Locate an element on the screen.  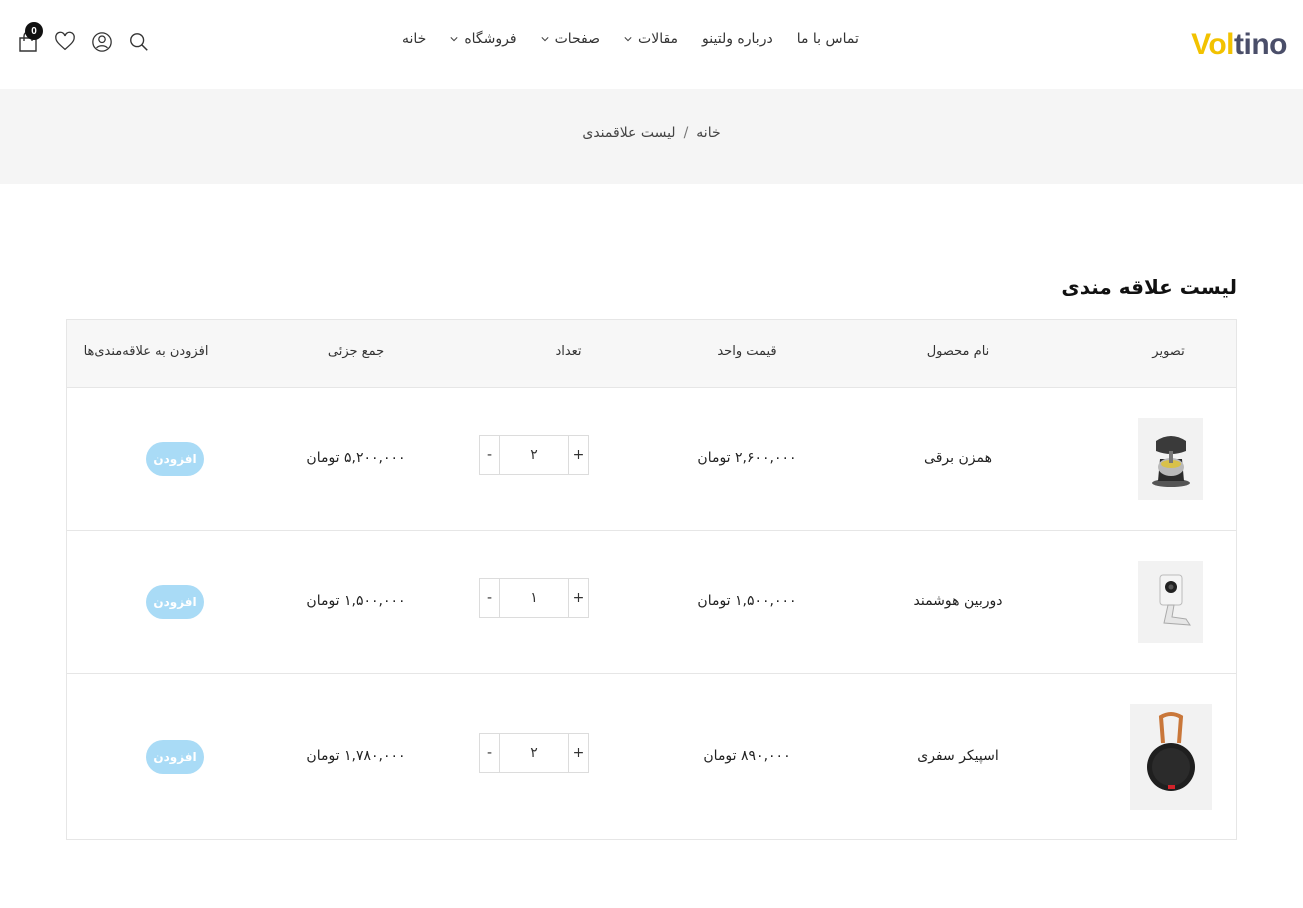
header-subtotal: جمع جزئی is located at coordinates (356, 351).